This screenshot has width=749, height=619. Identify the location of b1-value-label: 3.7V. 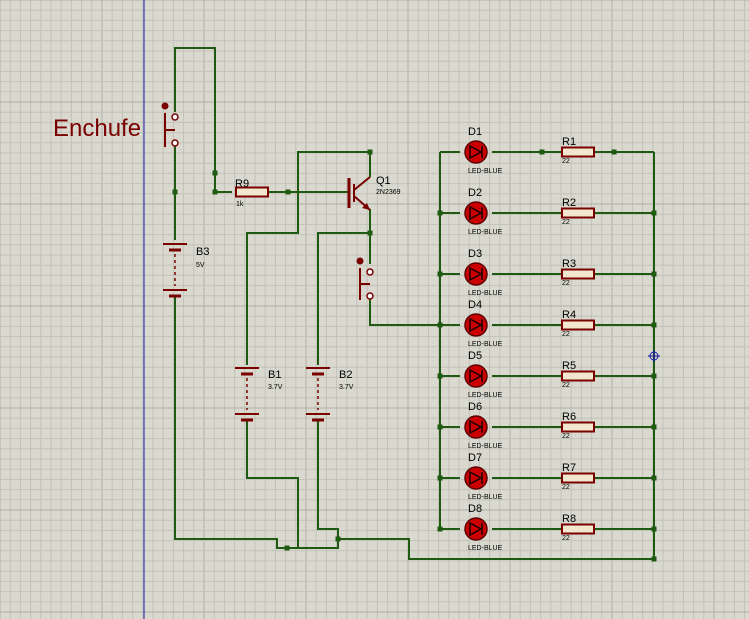
(275, 387).